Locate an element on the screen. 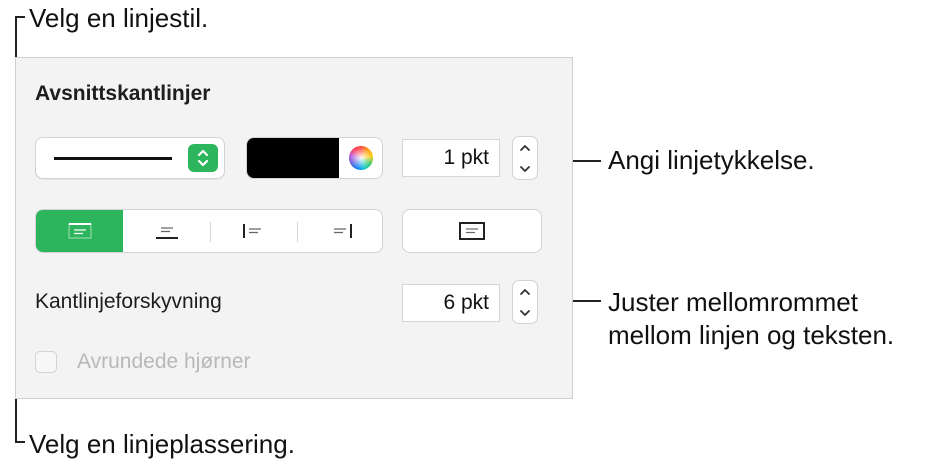  border-box-button is located at coordinates (472, 231).